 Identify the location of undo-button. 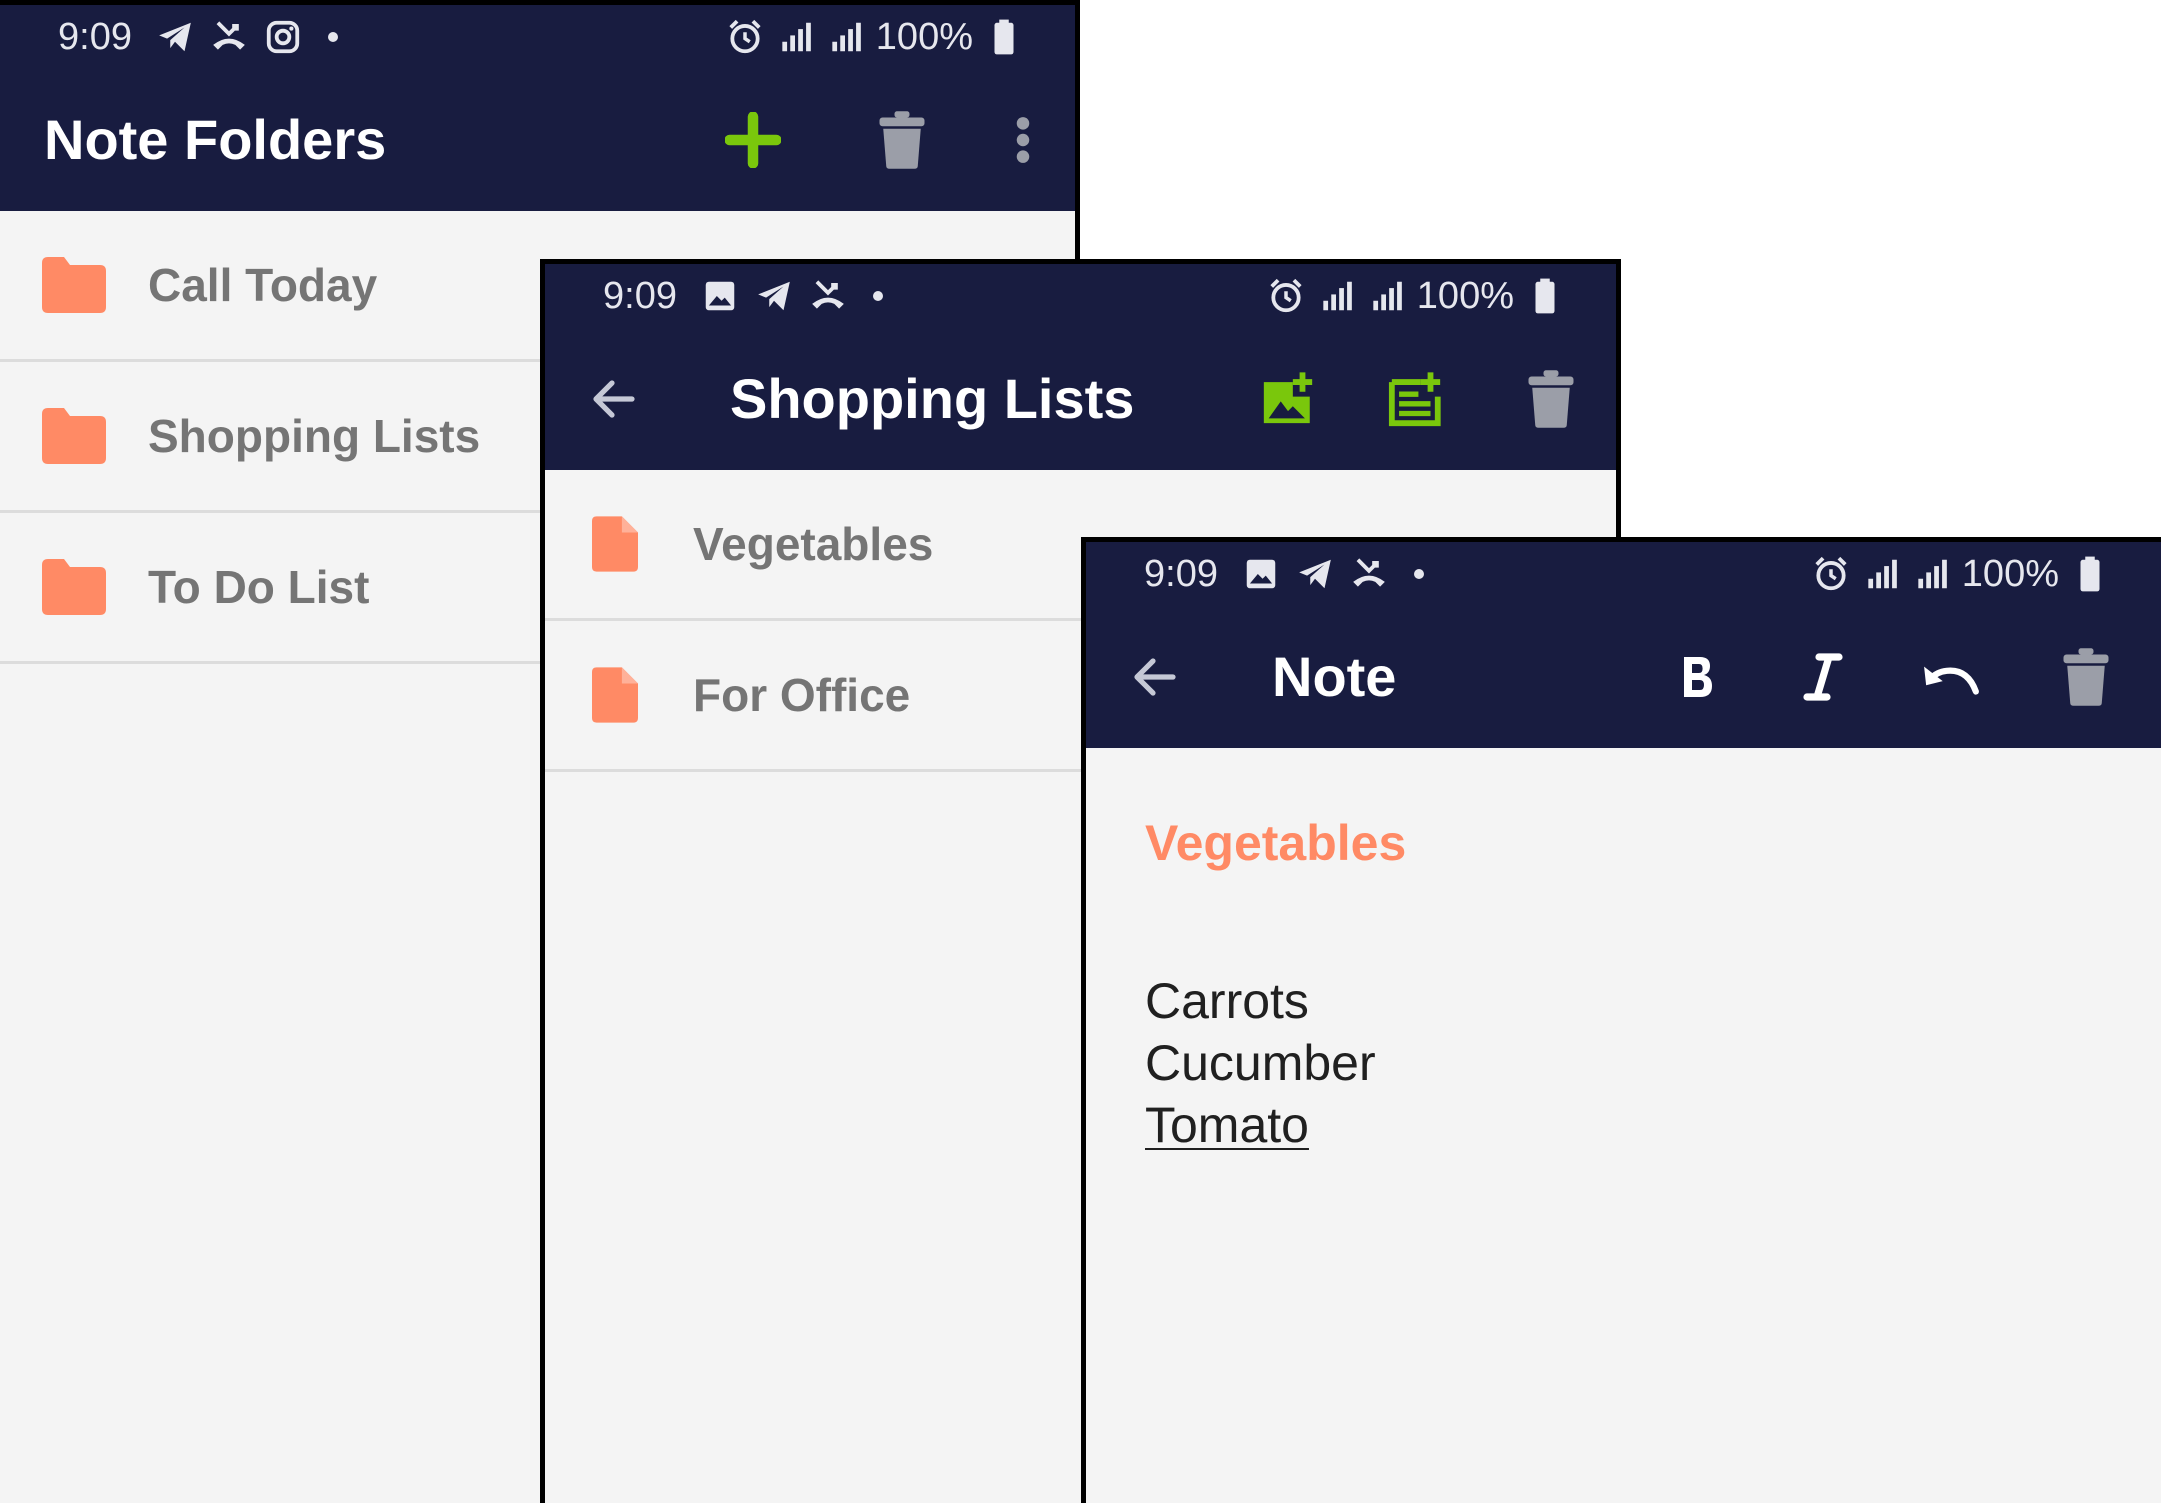
(1951, 677).